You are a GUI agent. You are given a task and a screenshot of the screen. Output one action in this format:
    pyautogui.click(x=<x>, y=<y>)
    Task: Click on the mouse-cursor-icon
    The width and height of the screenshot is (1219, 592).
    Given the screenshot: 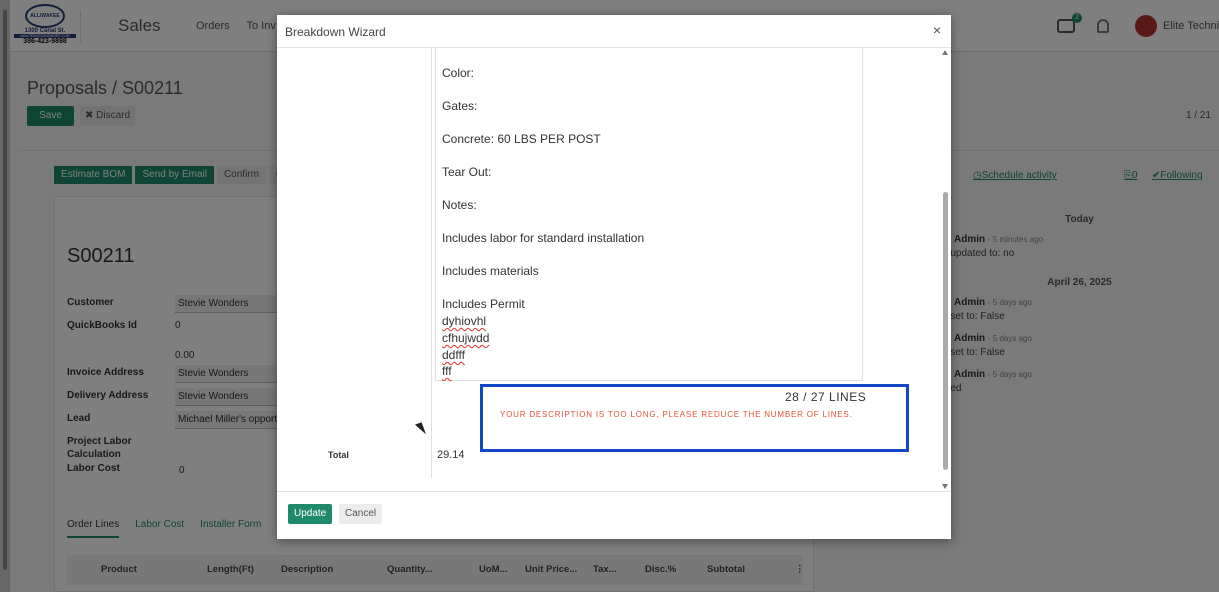 What is the action you would take?
    pyautogui.click(x=420, y=429)
    